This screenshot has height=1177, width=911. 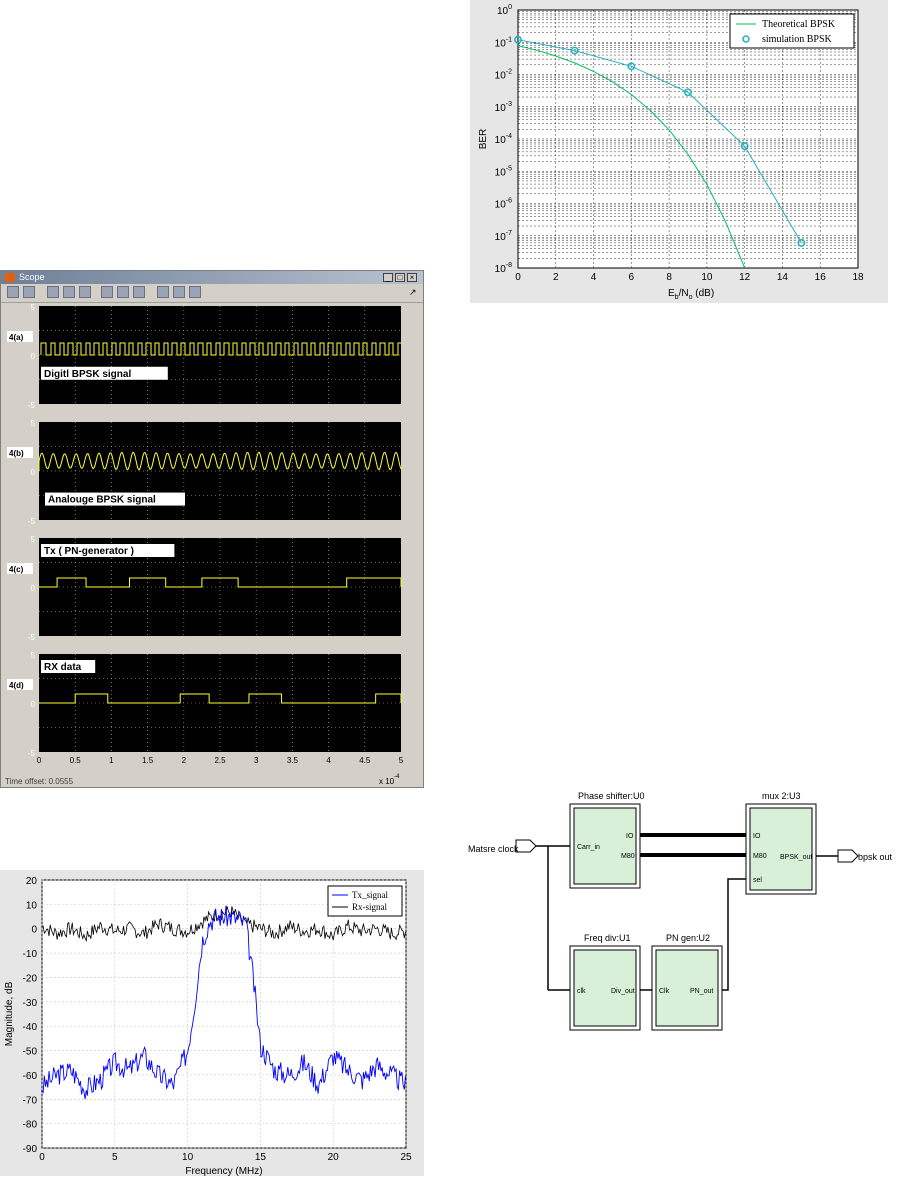 I want to click on maximize-button: □, so click(x=400, y=277).